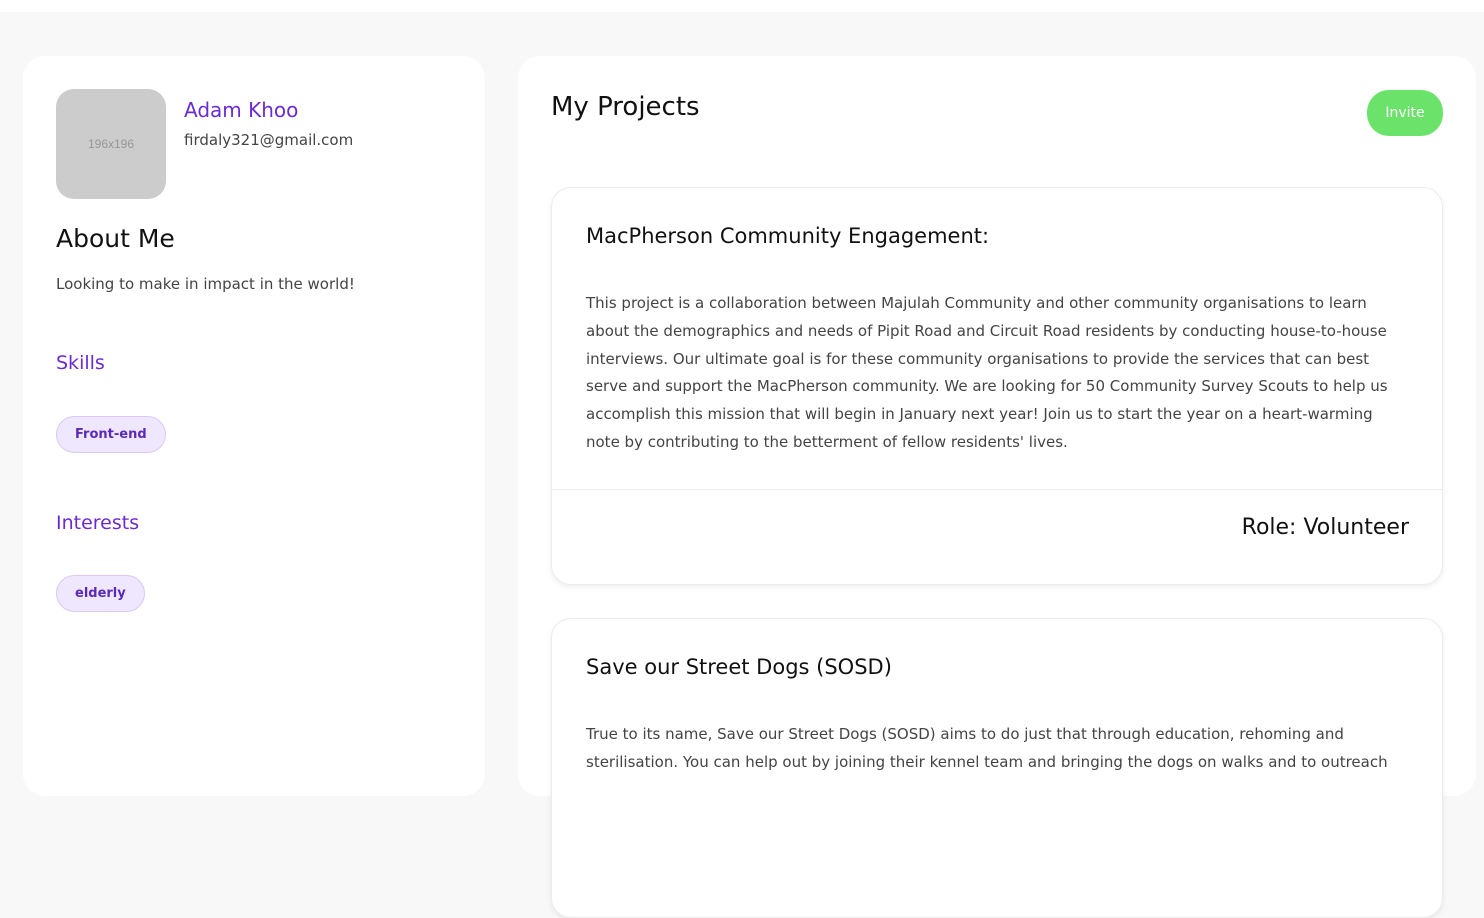 The height and width of the screenshot is (918, 1484). What do you see at coordinates (98, 523) in the screenshot?
I see `interests-heading: Interests` at bounding box center [98, 523].